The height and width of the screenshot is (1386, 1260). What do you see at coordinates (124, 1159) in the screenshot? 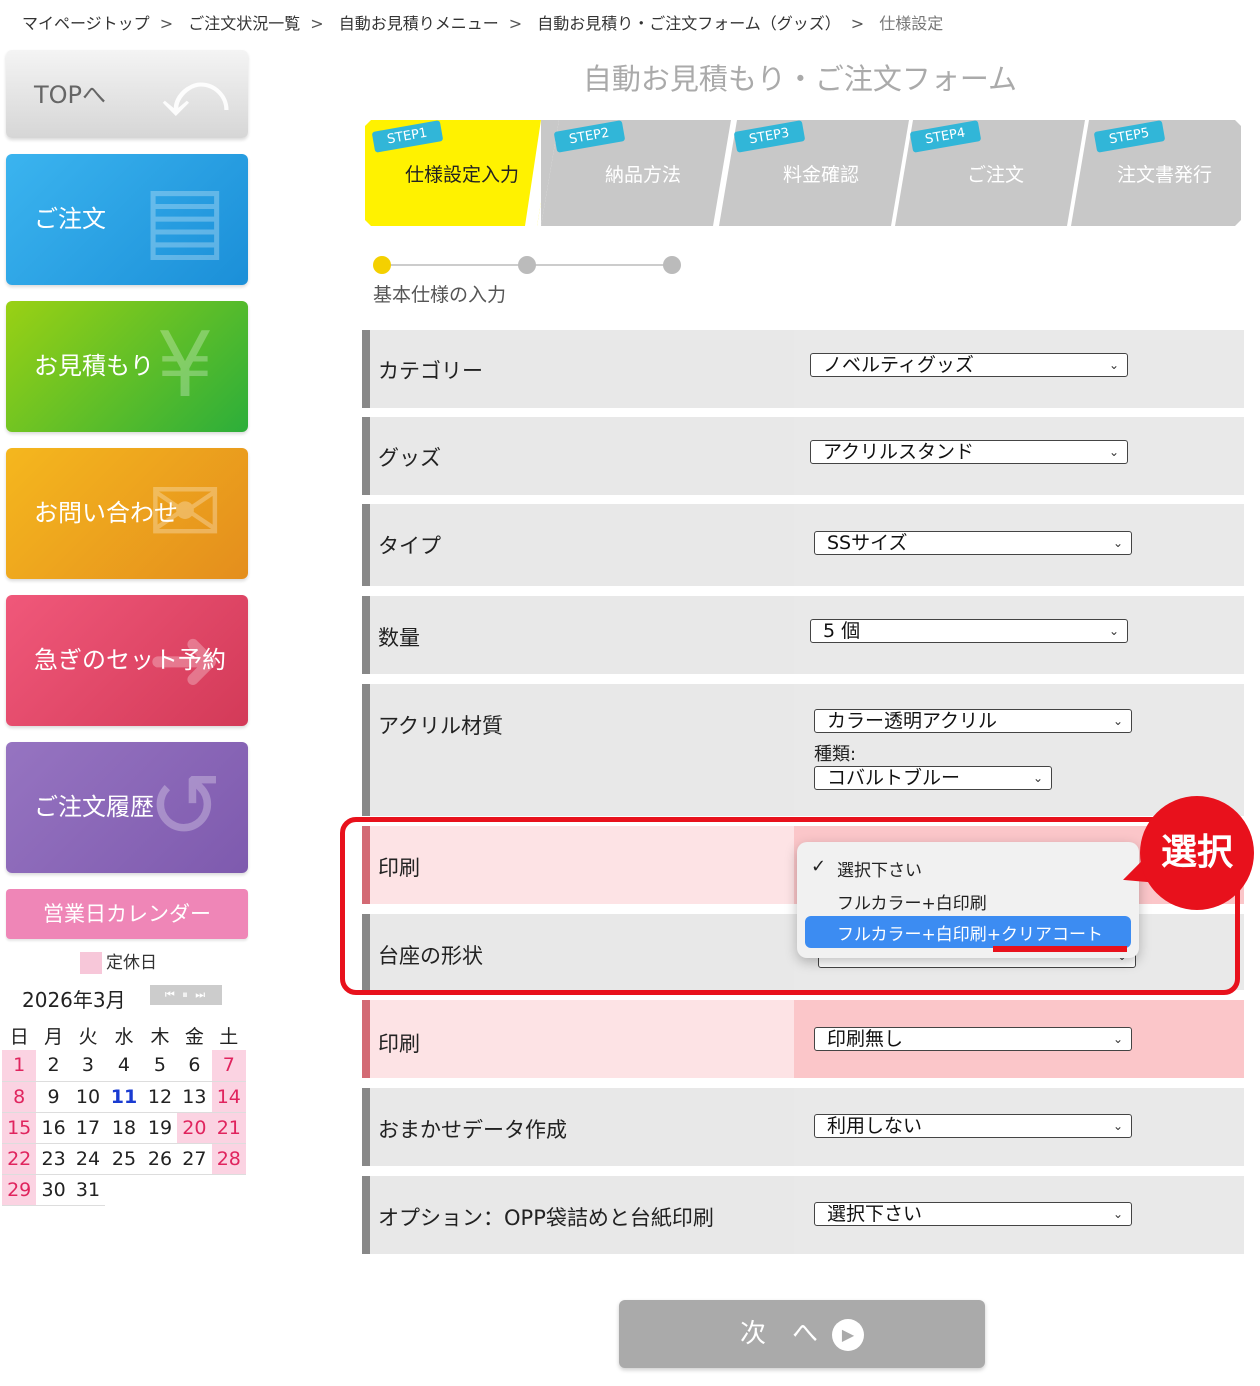
I see `calendar-day: 25` at bounding box center [124, 1159].